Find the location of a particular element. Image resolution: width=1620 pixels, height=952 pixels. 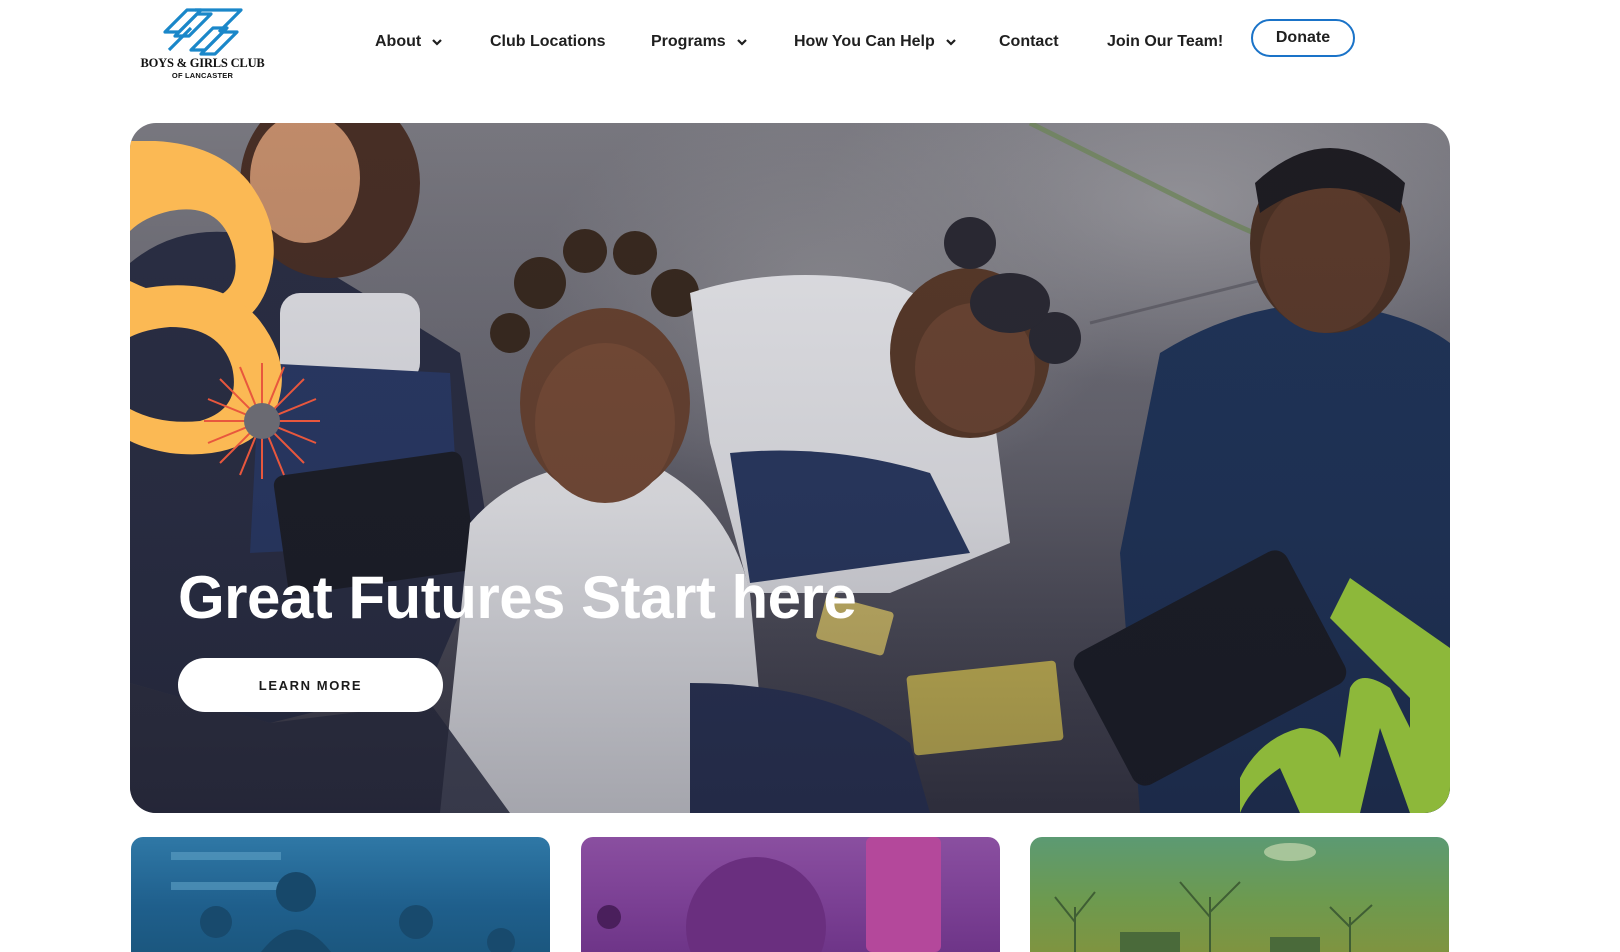

nav-contact: Contact is located at coordinates (1029, 42).